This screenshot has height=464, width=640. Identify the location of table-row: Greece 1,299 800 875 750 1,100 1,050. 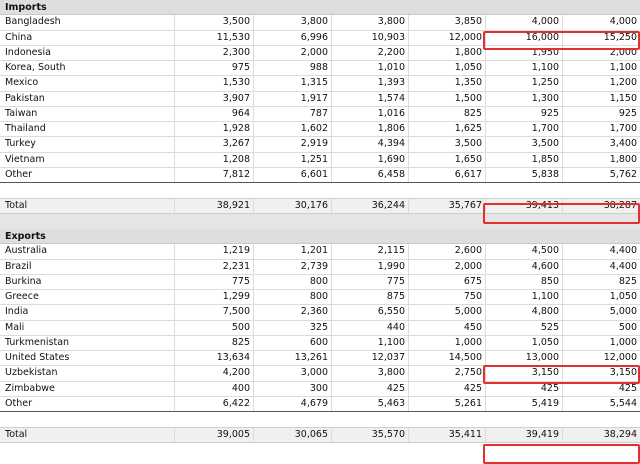
(320, 298).